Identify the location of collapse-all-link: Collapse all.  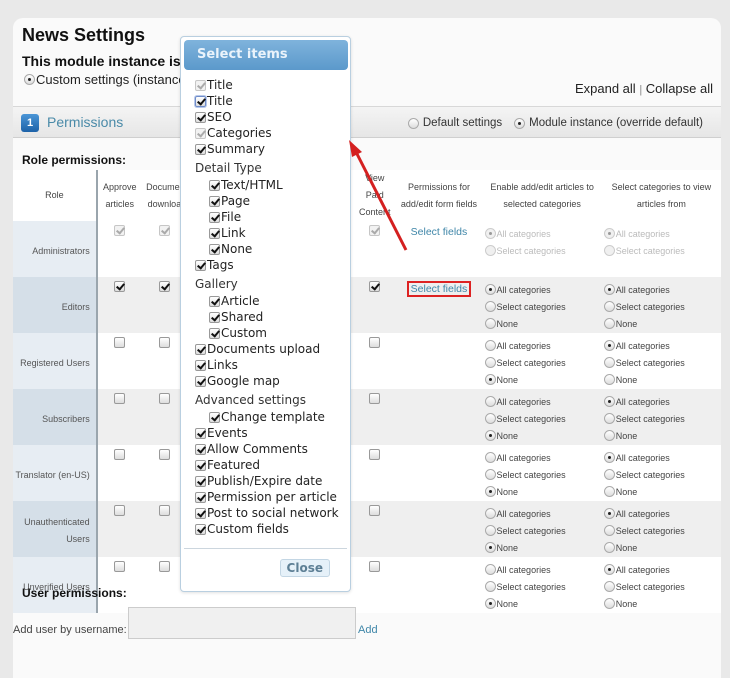
(679, 88).